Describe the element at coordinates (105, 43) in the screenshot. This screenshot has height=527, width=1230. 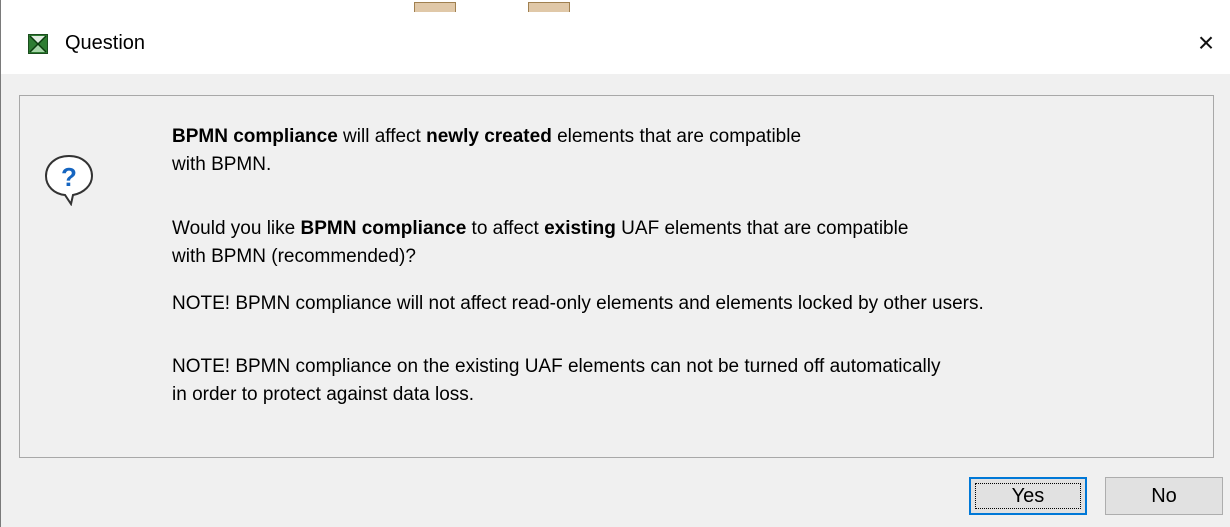
I see `dialog-title: Question` at that location.